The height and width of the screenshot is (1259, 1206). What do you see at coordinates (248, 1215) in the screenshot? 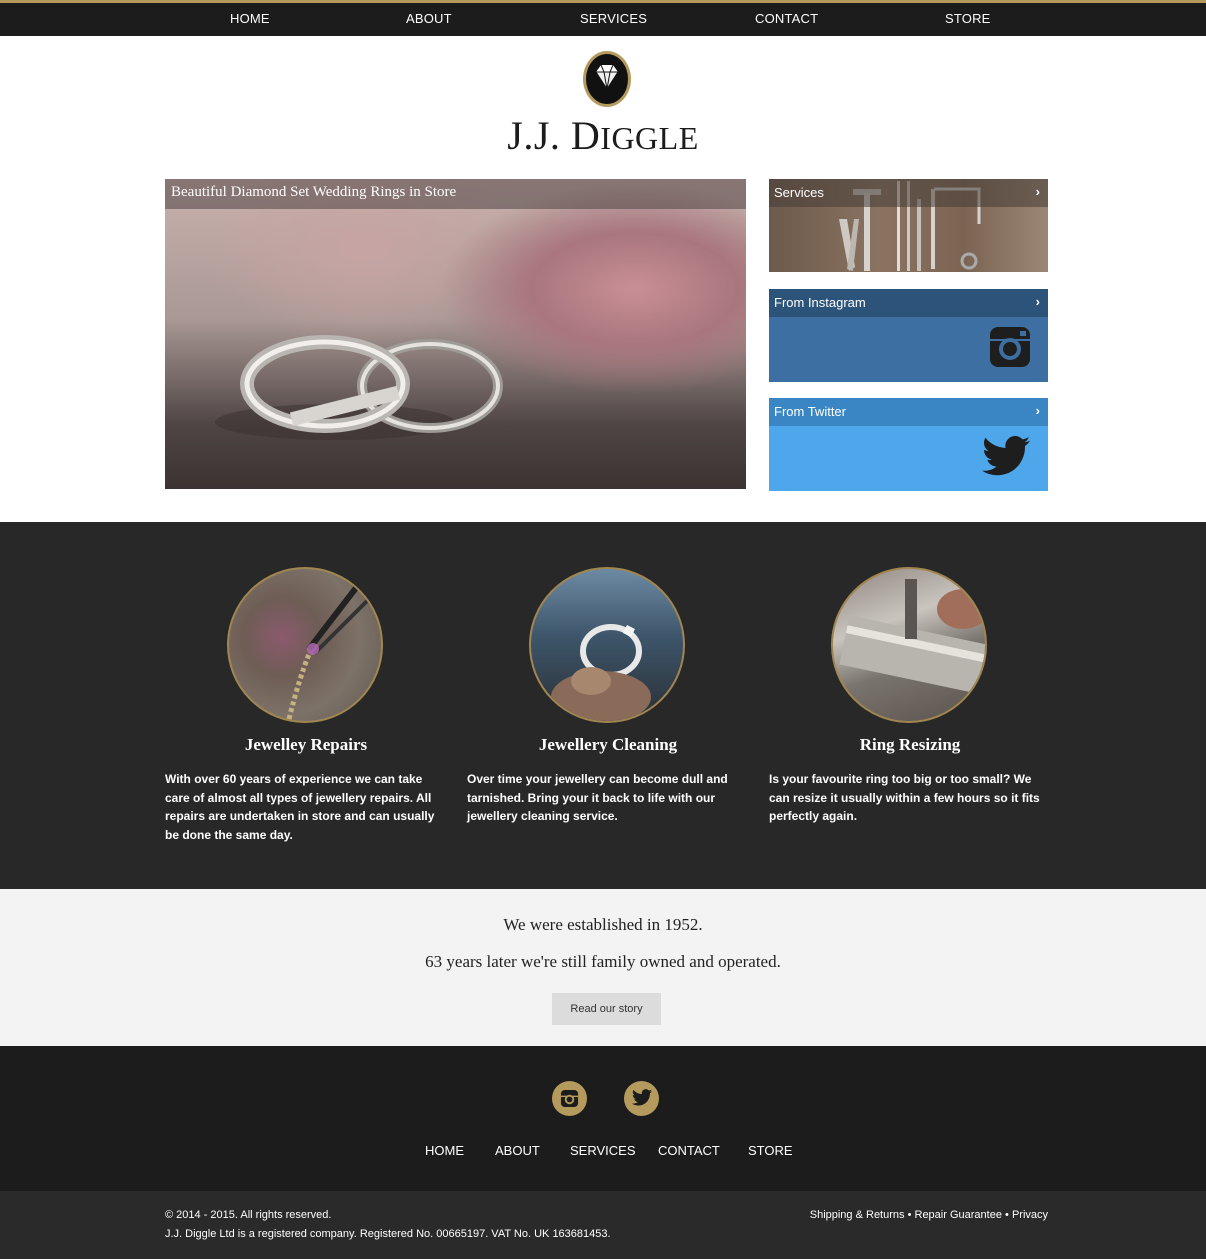
I see `copyright-text: © 2014 - 2015. All rights reserved.` at bounding box center [248, 1215].